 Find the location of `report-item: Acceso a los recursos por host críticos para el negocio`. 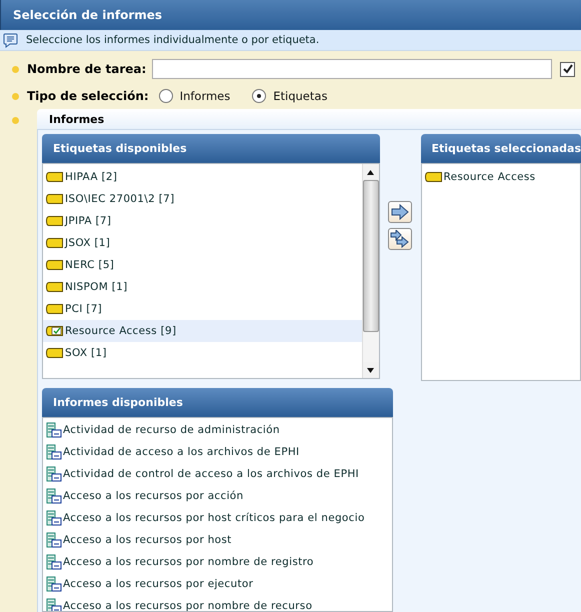

report-item: Acceso a los recursos por host críticos para el negocio is located at coordinates (217, 518).